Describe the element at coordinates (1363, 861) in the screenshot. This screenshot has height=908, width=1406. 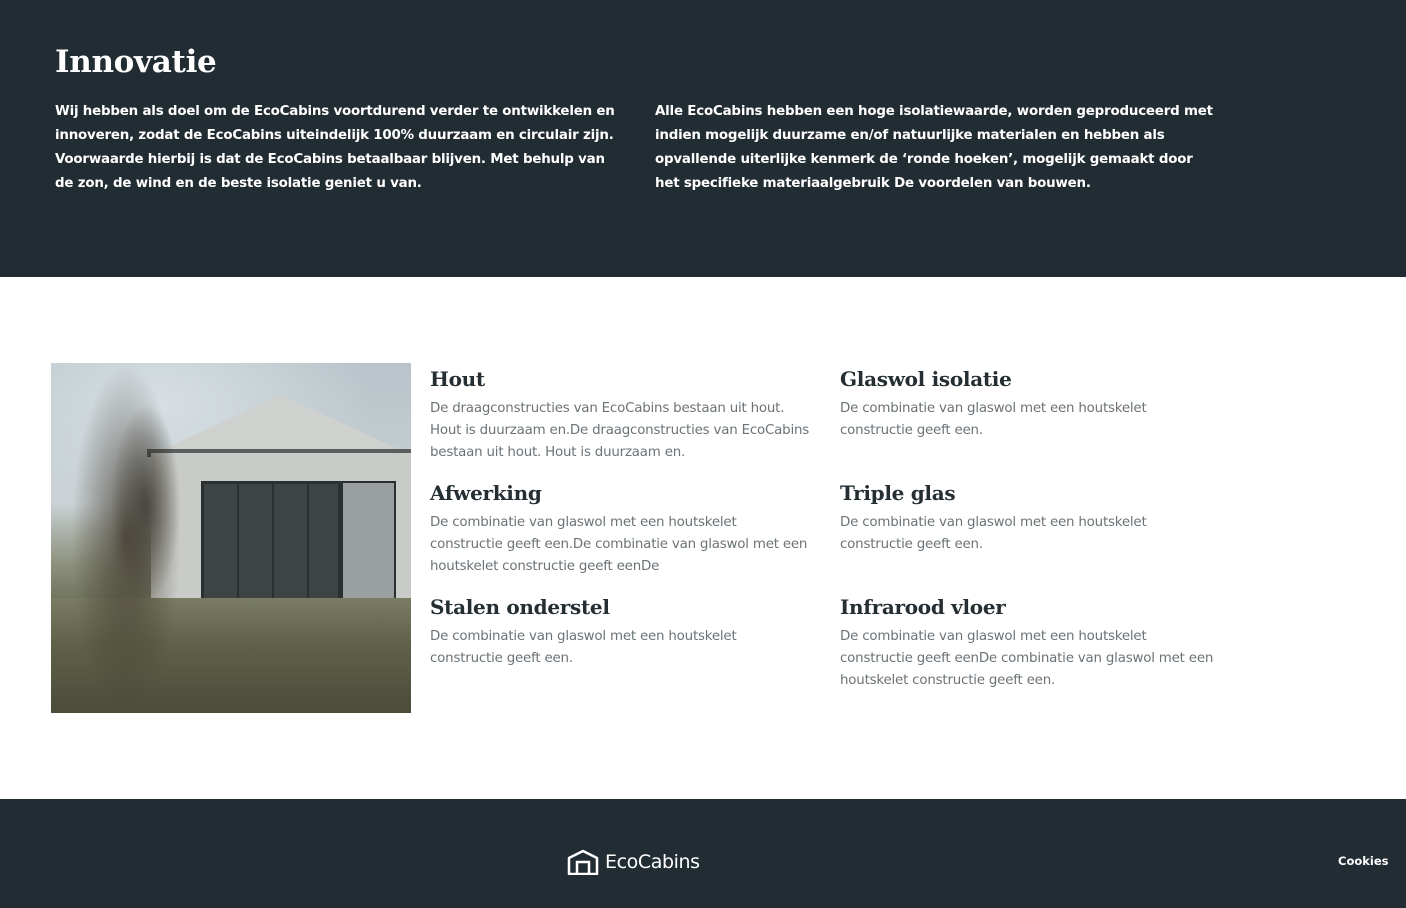
I see `cookies-link: Cookies` at that location.